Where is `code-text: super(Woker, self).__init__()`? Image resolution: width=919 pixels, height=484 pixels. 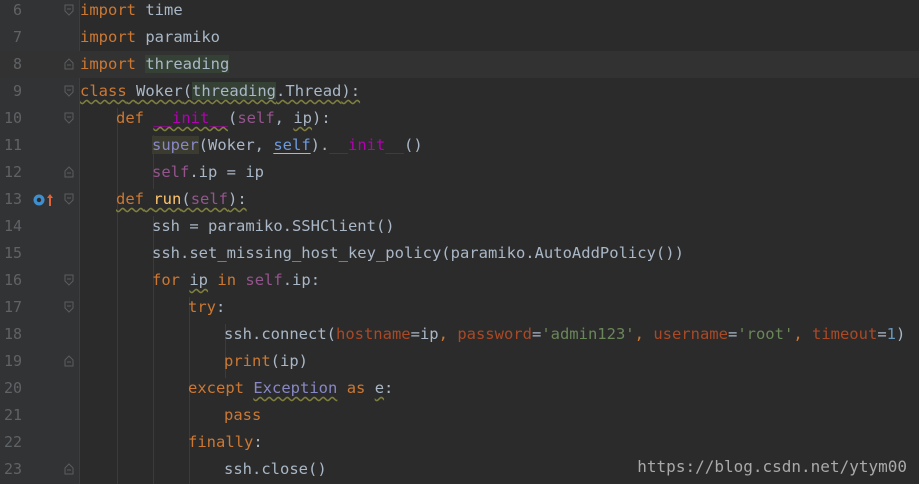
code-text: super(Woker, self).__init__() is located at coordinates (287, 145).